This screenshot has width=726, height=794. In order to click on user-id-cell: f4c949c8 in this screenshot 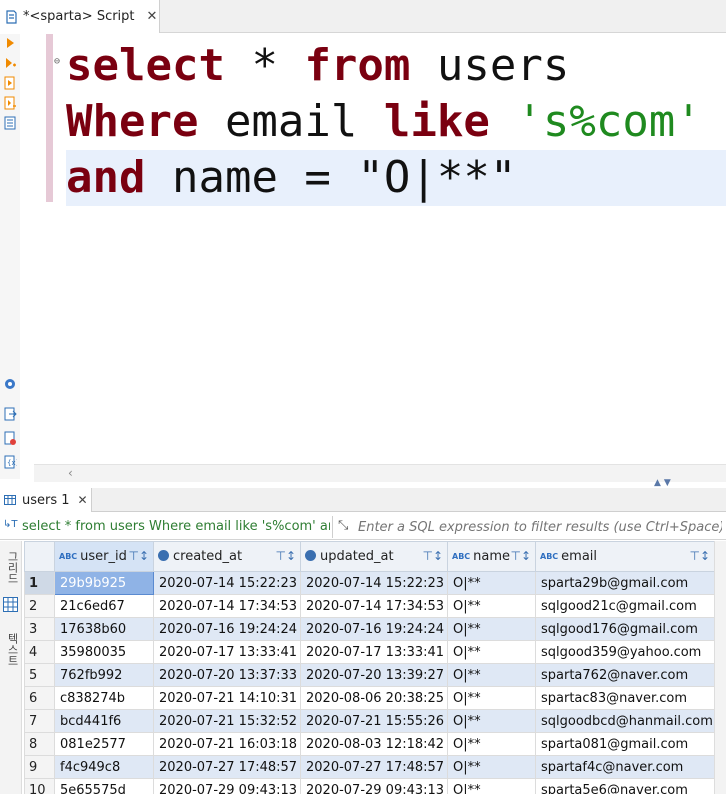, I will do `click(104, 767)`.